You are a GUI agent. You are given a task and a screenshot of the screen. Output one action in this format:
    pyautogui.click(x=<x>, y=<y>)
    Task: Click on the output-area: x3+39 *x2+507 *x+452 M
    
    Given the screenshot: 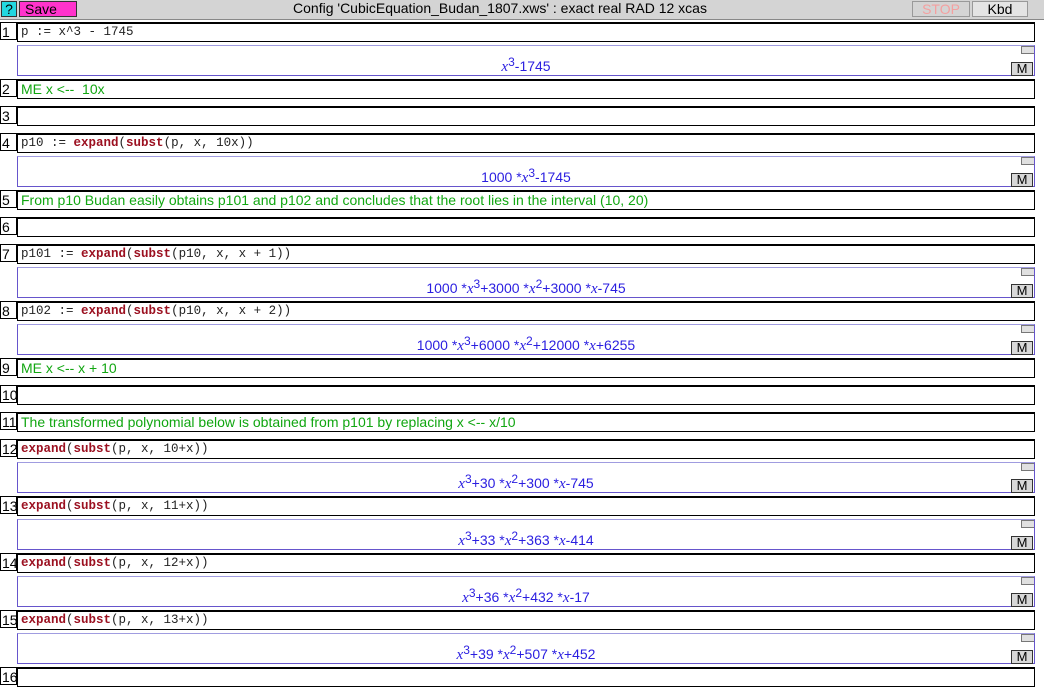 What is the action you would take?
    pyautogui.click(x=526, y=648)
    